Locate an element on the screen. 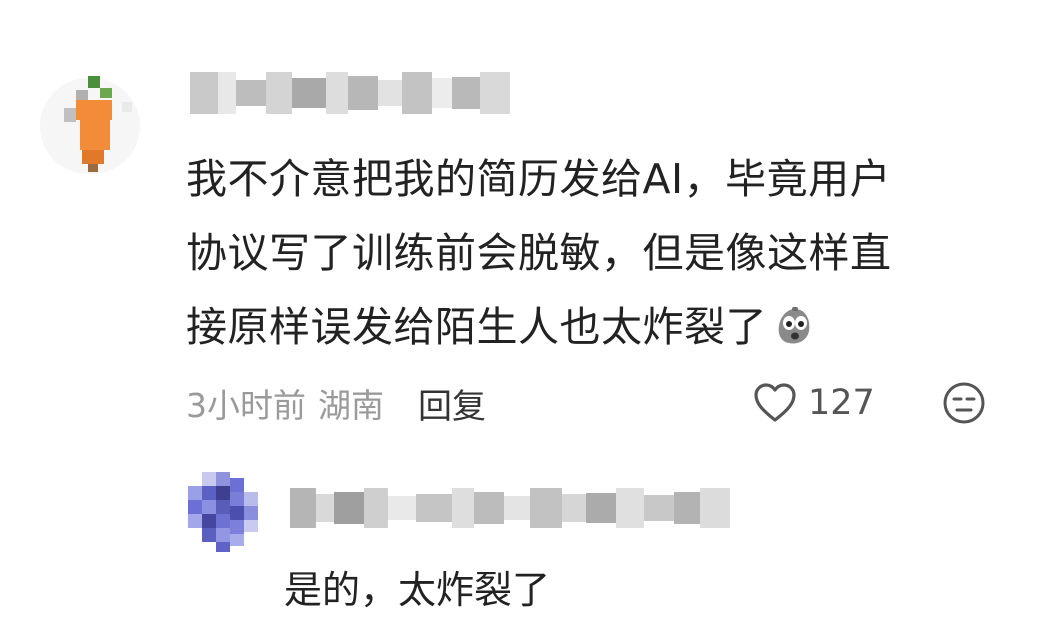 The image size is (1059, 639). avatar is located at coordinates (90, 126).